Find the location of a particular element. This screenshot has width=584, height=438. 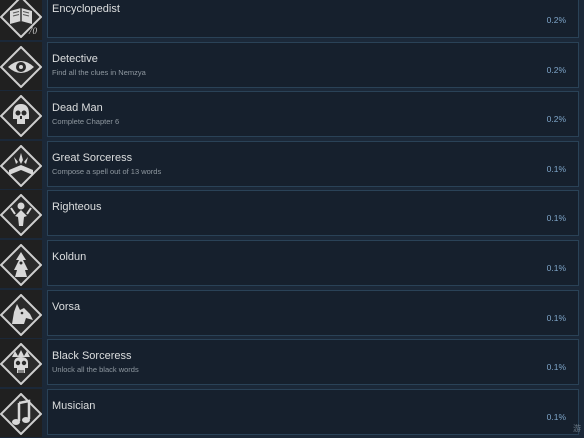

achievement-description: Find all the clues in Nemzya is located at coordinates (99, 72).